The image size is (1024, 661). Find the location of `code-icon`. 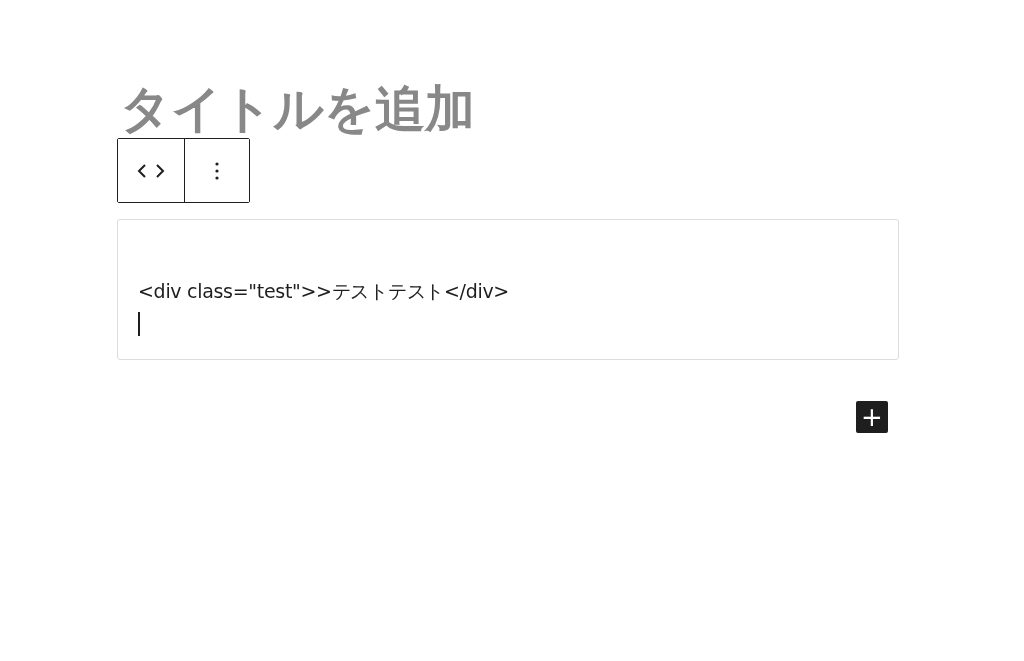

code-icon is located at coordinates (151, 170).